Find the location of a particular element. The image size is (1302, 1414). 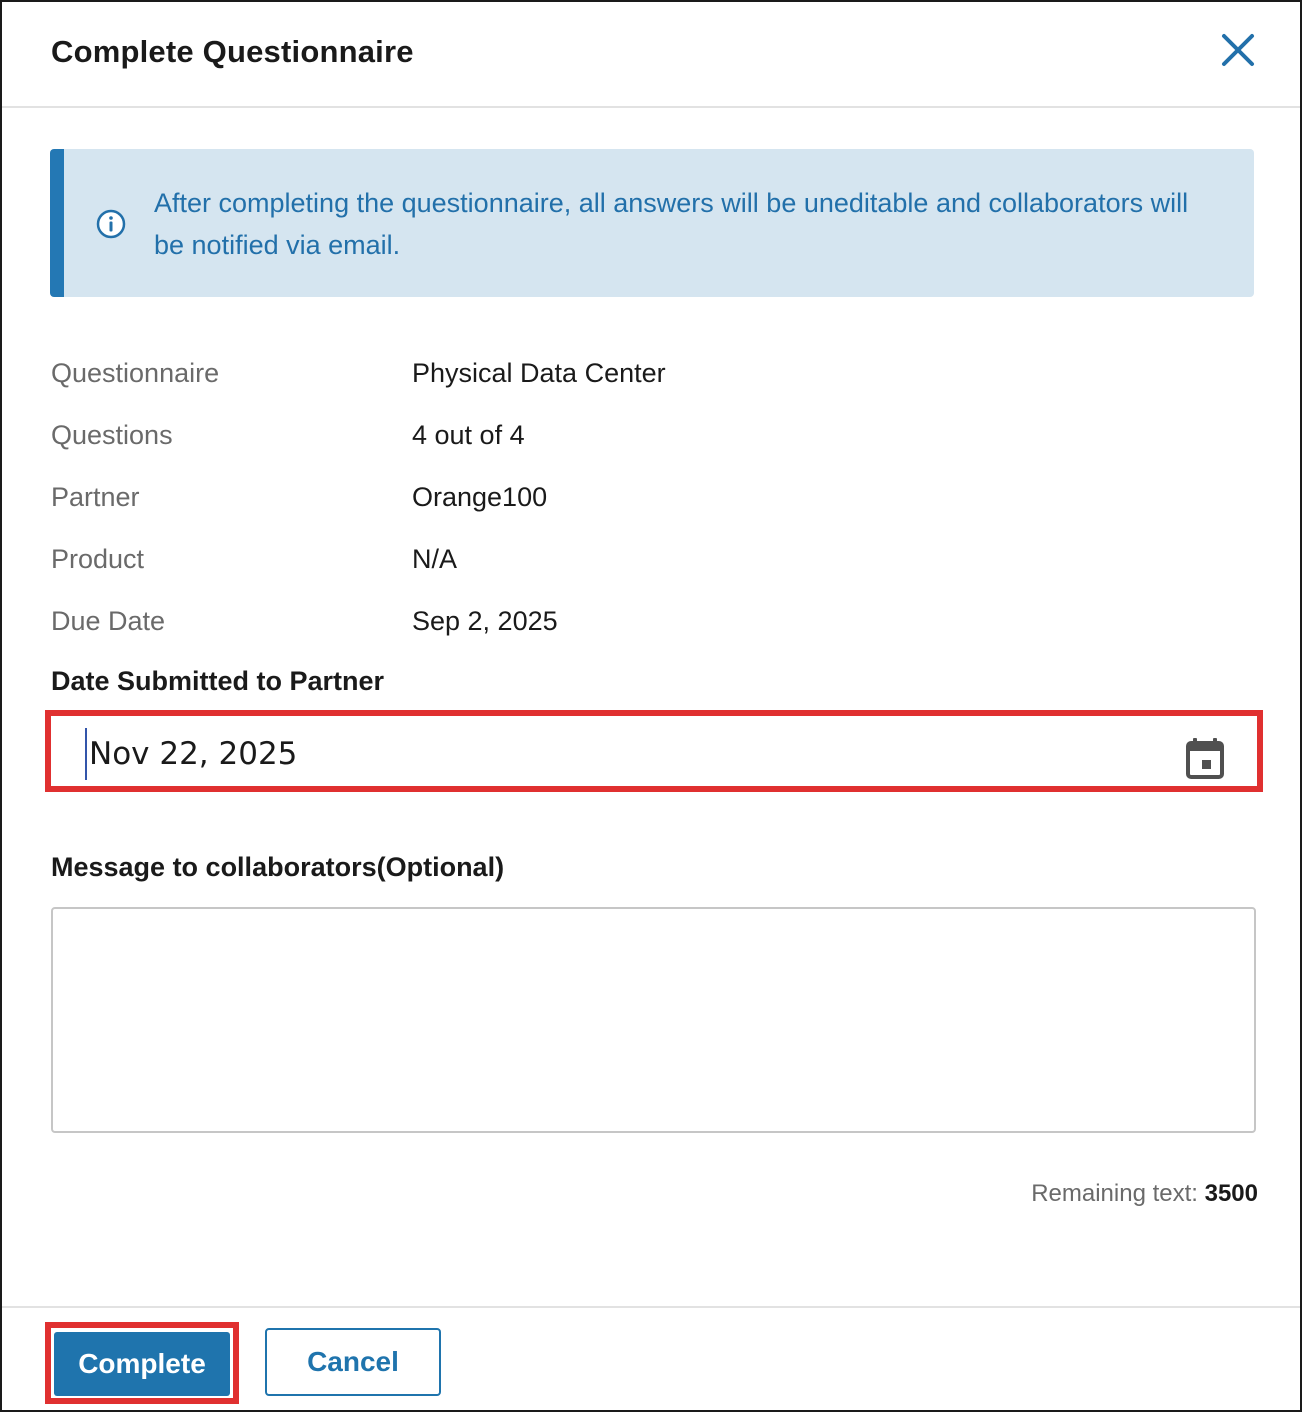

detail-label: Partner is located at coordinates (95, 497).